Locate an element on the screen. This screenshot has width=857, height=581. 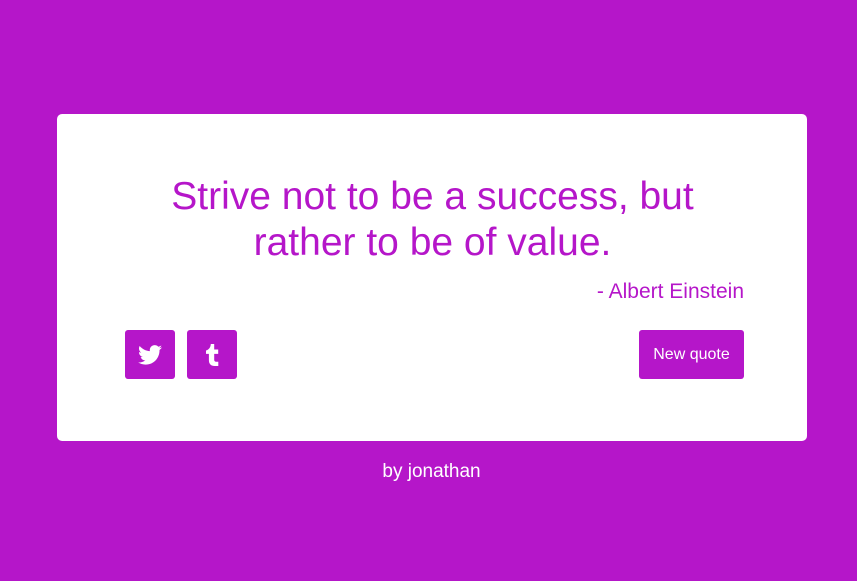
tumblr-icon is located at coordinates (212, 354).